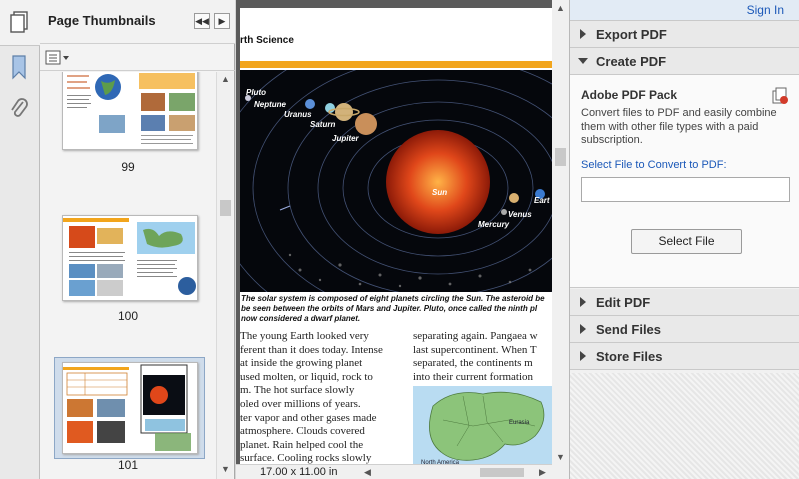 Image resolution: width=799 pixels, height=479 pixels. What do you see at coordinates (19, 69) in the screenshot?
I see `bookmarks-icon` at bounding box center [19, 69].